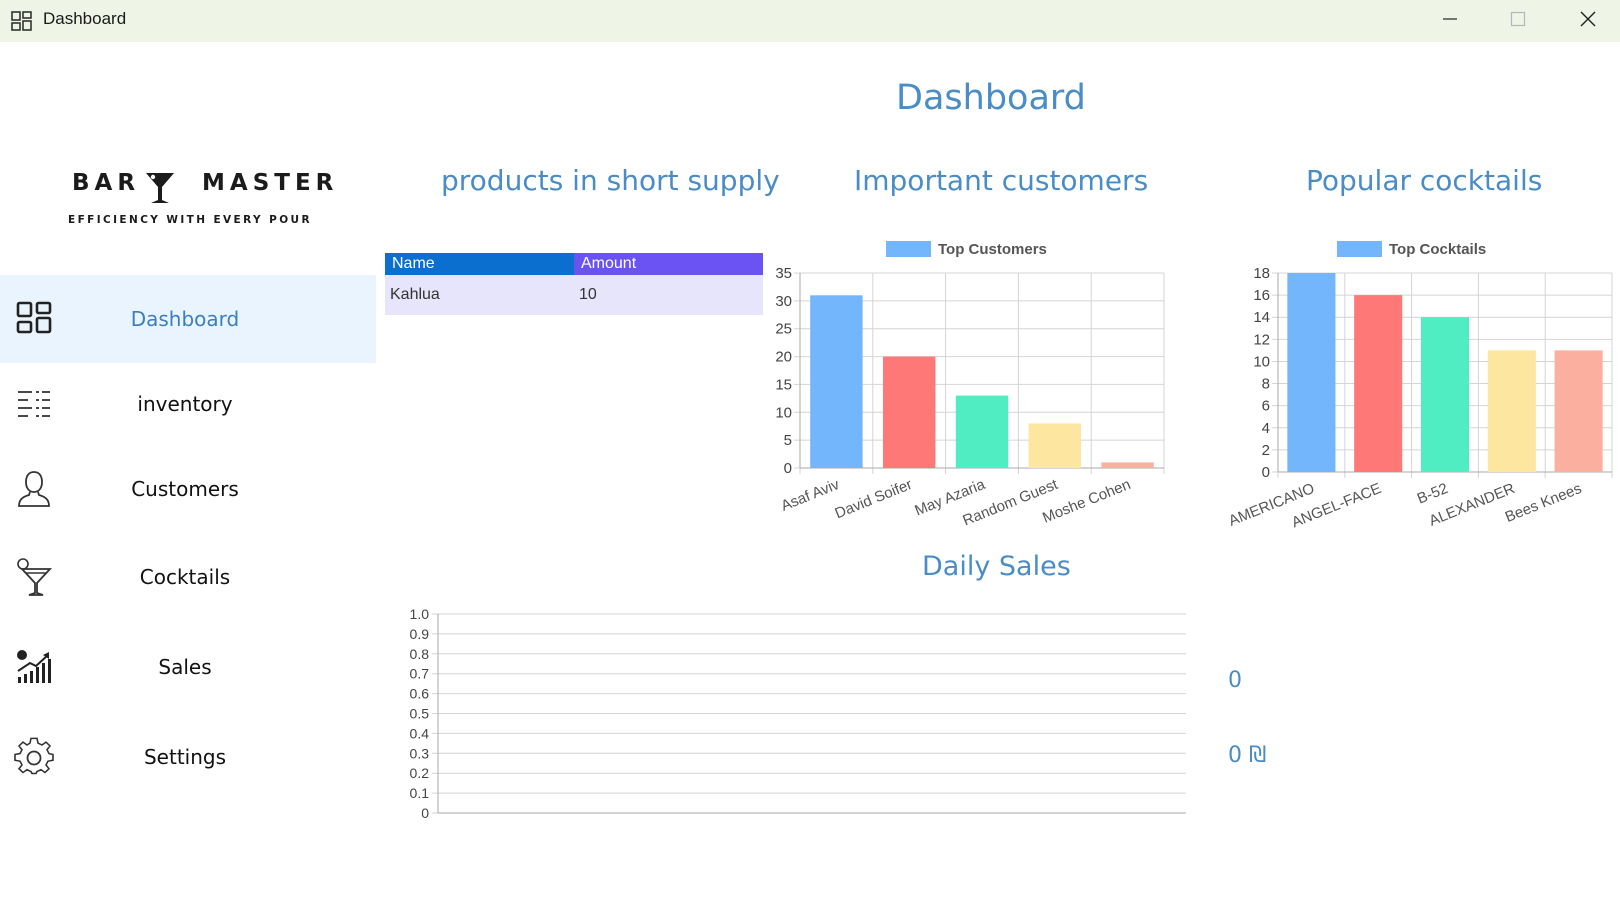 The width and height of the screenshot is (1620, 921). I want to click on customers-chart-legend: Top Customers, so click(966, 249).